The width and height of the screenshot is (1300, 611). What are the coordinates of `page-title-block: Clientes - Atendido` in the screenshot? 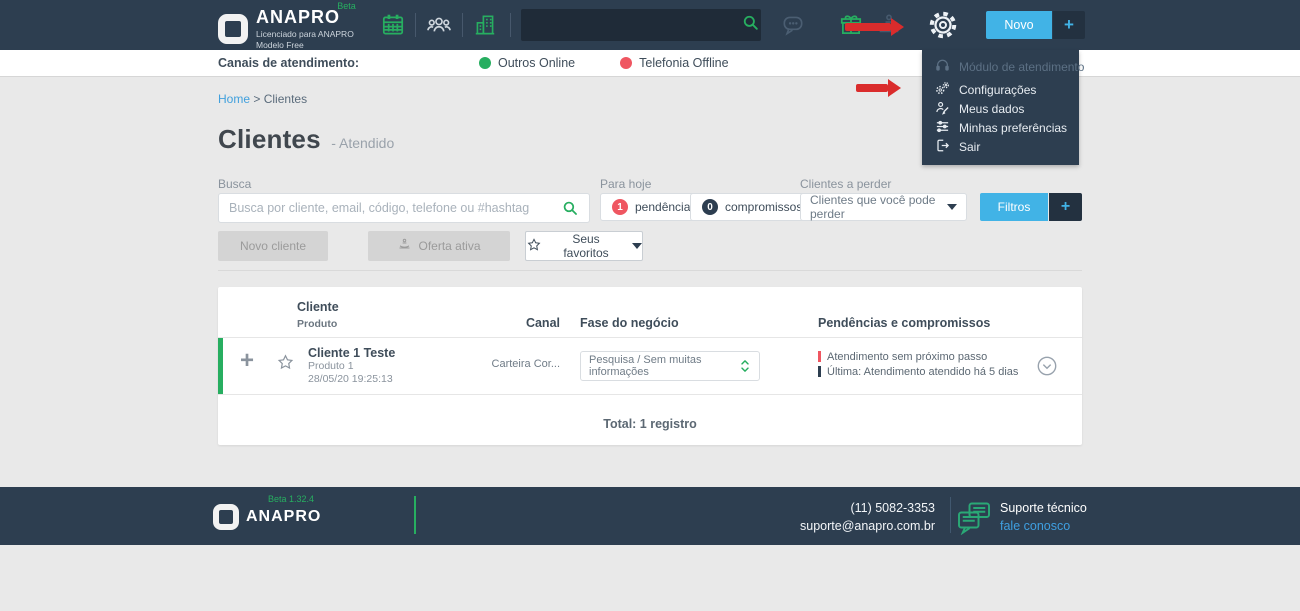 It's located at (306, 139).